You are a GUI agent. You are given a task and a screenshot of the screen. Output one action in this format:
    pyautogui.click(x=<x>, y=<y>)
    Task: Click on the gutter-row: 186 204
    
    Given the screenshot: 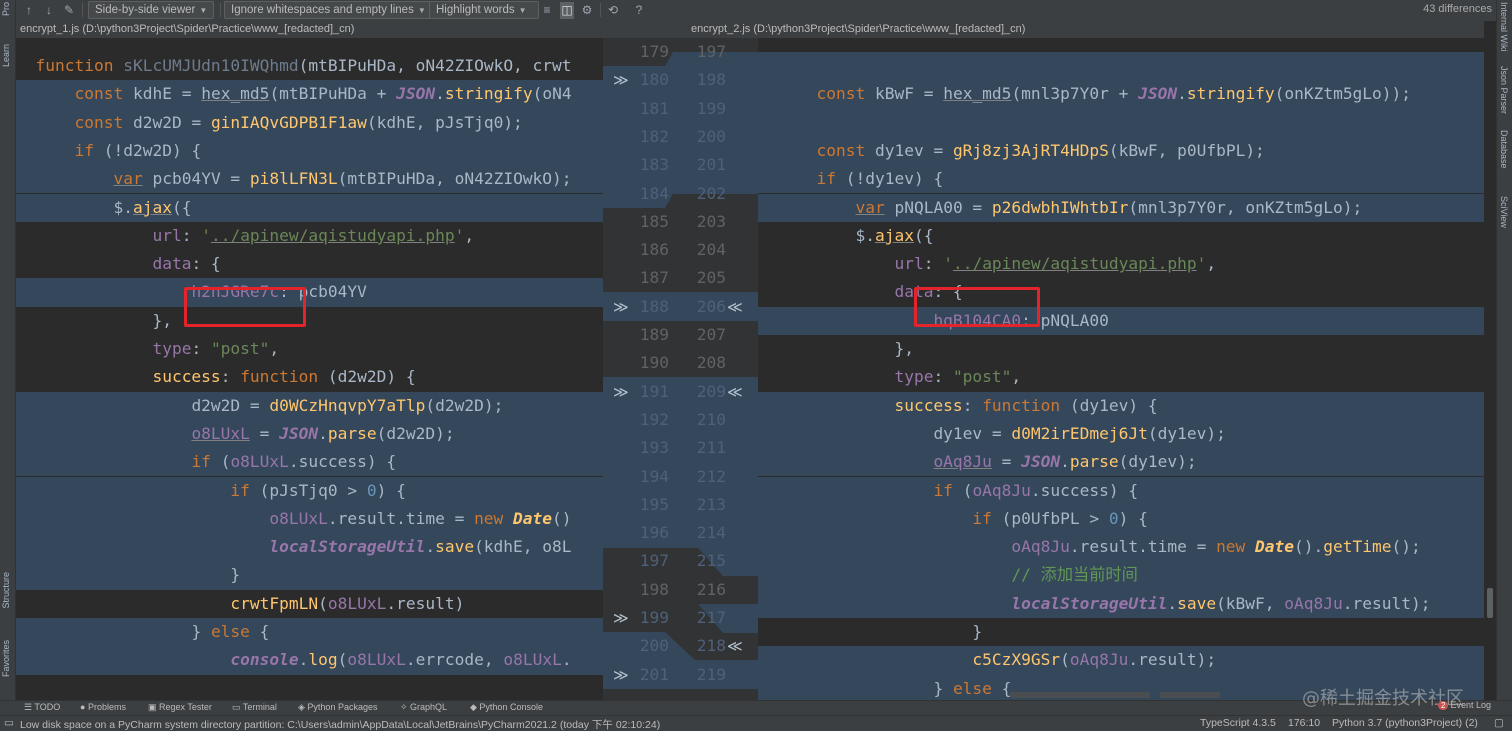 What is the action you would take?
    pyautogui.click(x=680, y=250)
    